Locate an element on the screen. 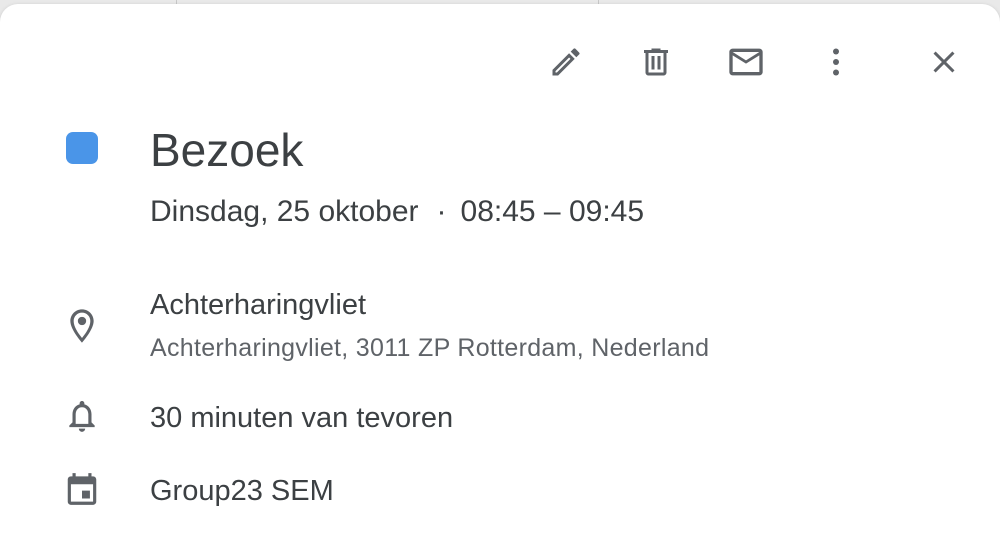  calendar-name: Group23 SEM is located at coordinates (242, 491).